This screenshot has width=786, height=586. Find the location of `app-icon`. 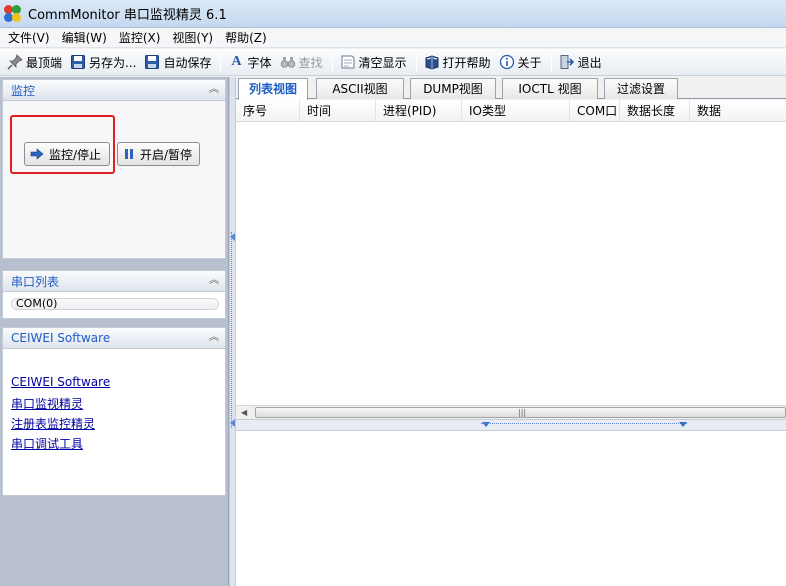

app-icon is located at coordinates (13, 13).